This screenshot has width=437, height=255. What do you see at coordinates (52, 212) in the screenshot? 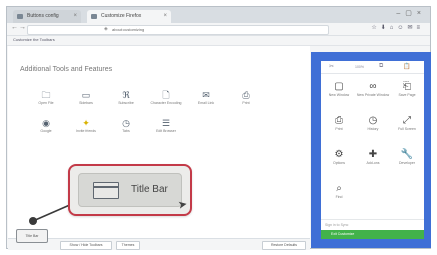
I see `callout-pointer-line` at bounding box center [52, 212].